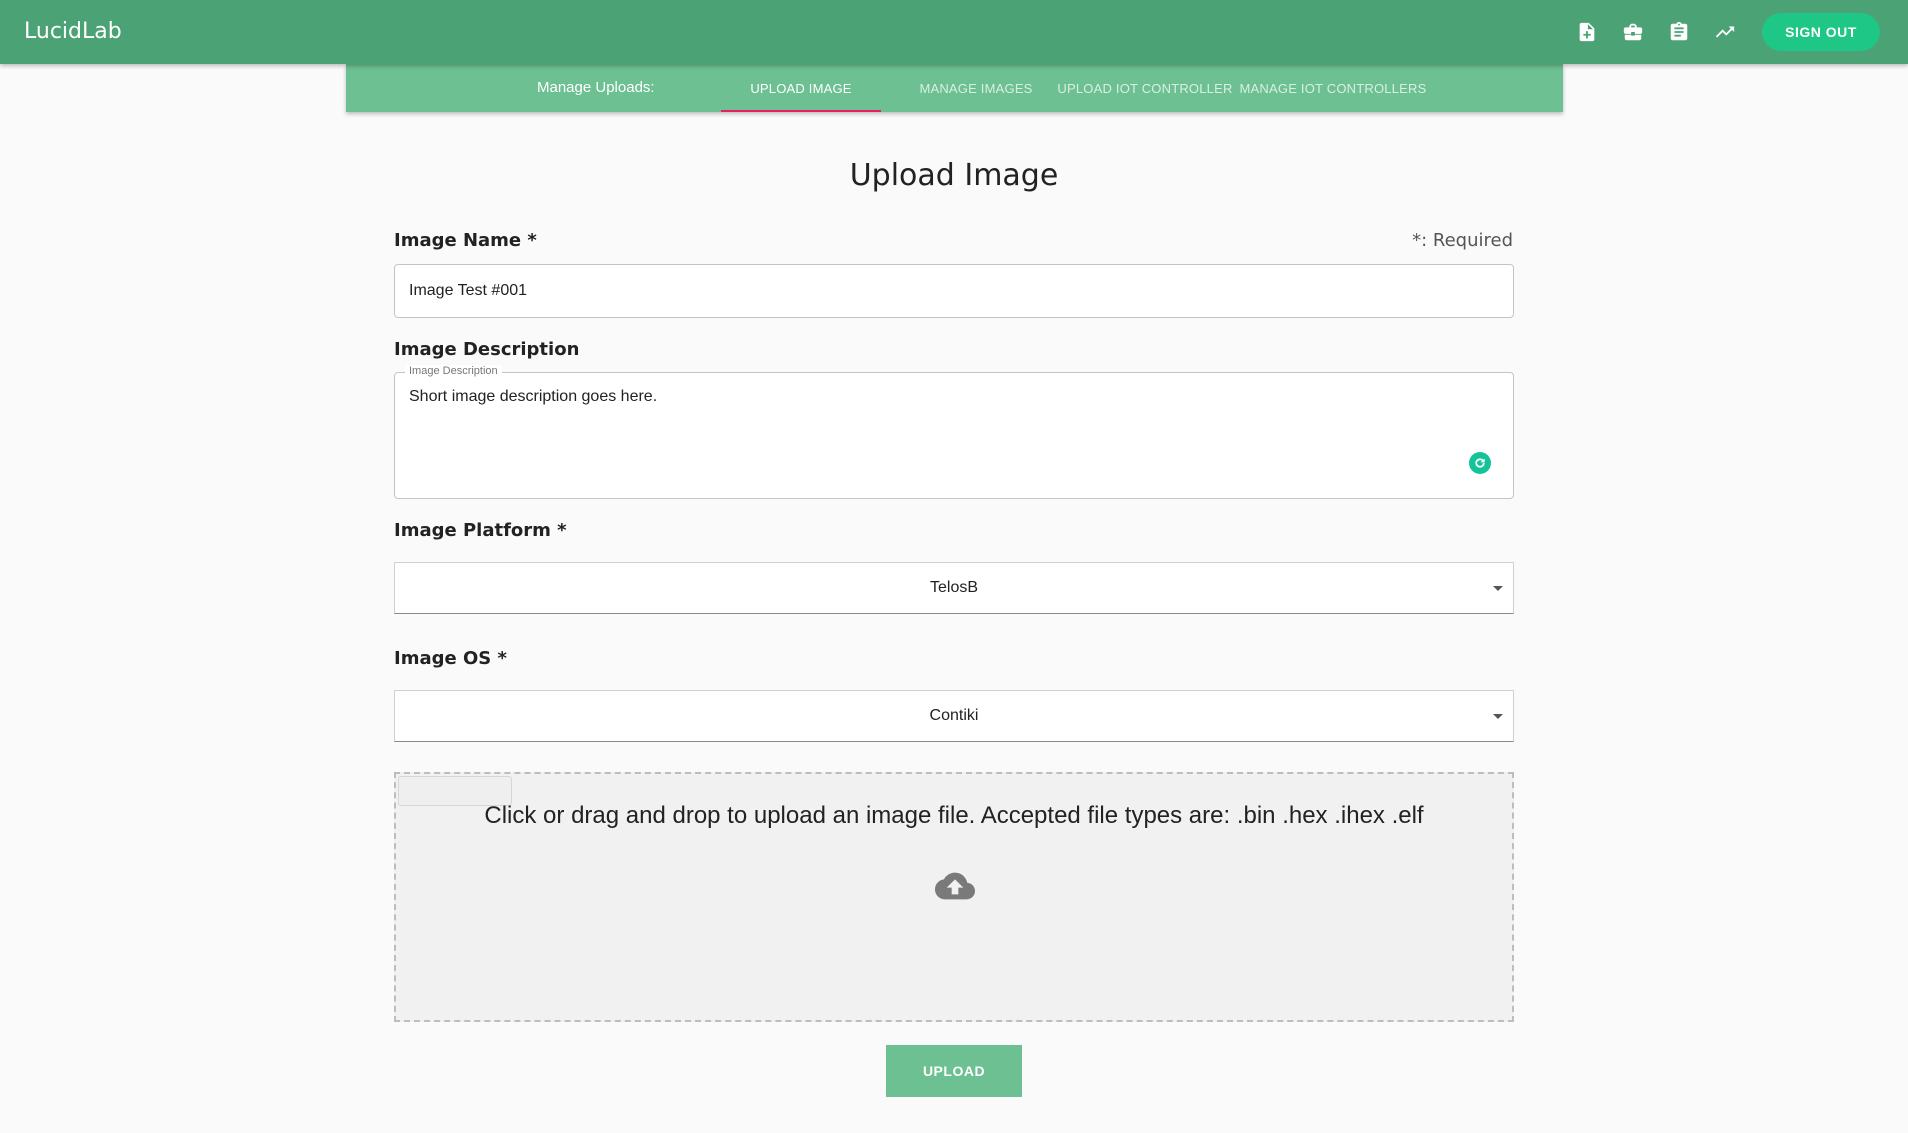 The width and height of the screenshot is (1908, 1133). I want to click on grammarly-icon, so click(1480, 463).